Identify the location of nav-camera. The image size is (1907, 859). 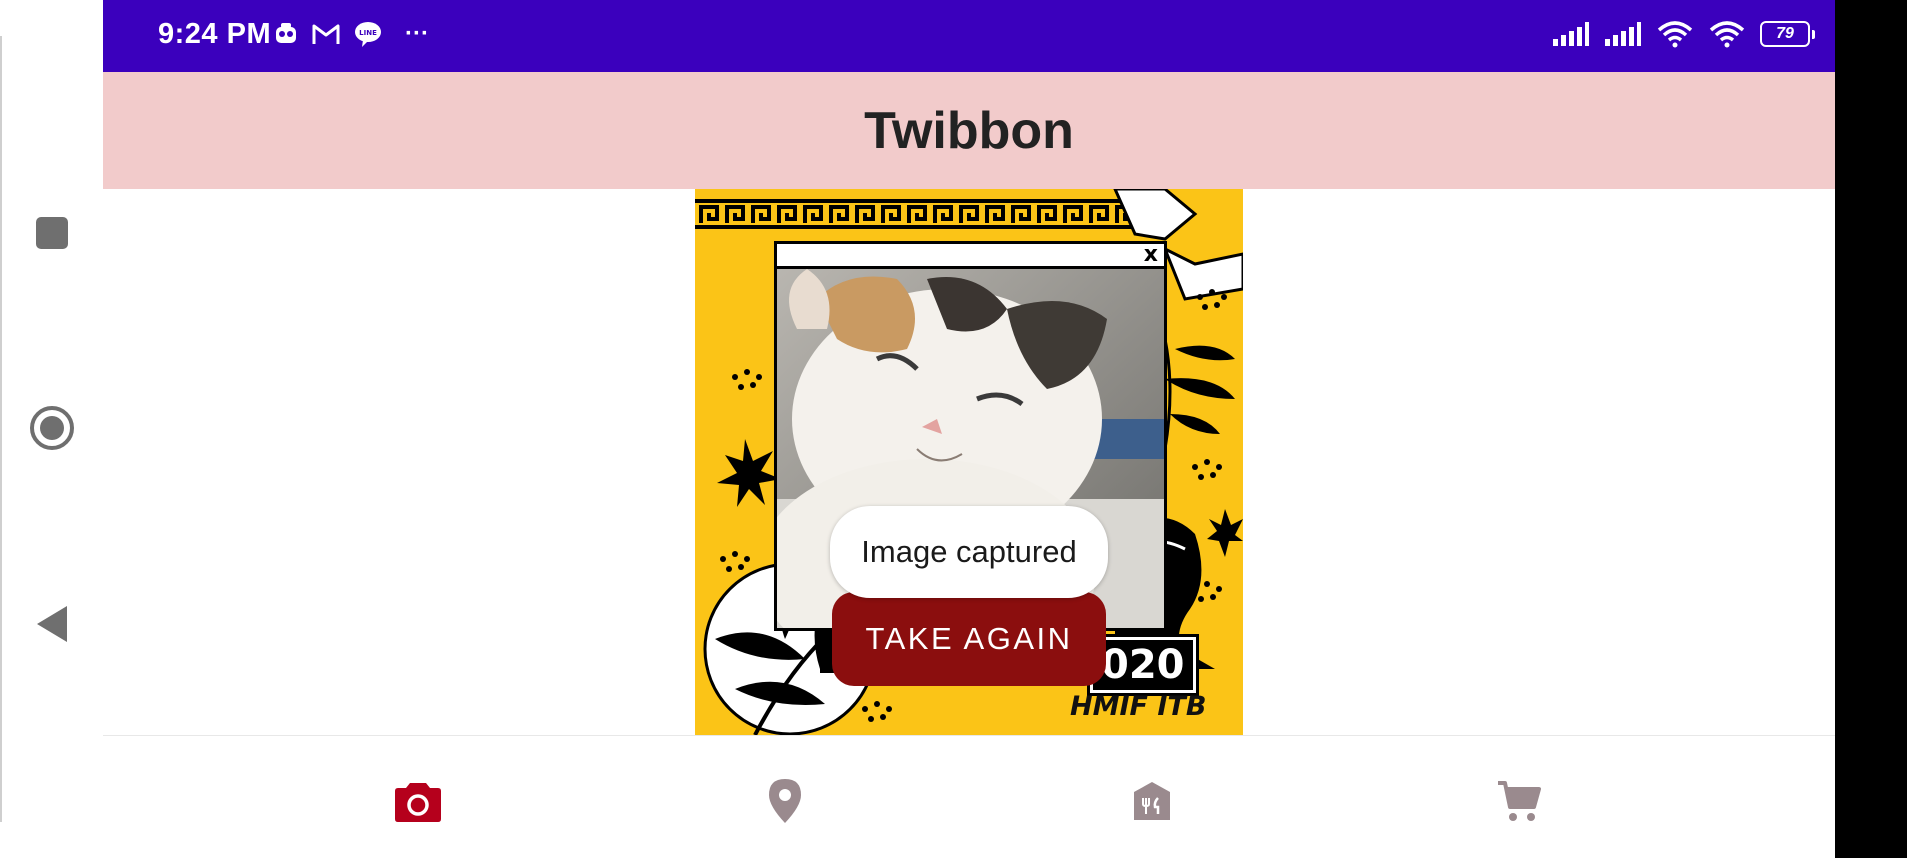
(418, 801).